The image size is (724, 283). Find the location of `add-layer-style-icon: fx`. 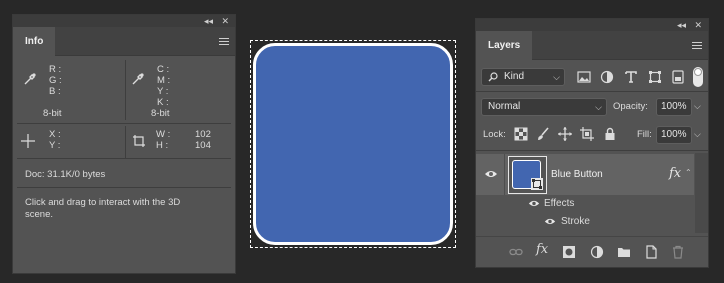

add-layer-style-icon: fx is located at coordinates (542, 249).